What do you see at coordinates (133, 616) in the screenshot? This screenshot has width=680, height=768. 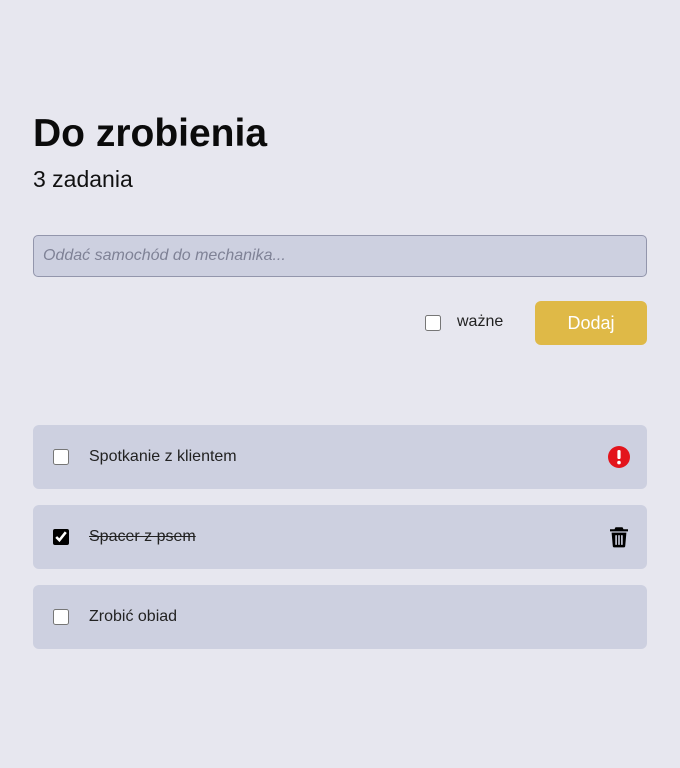 I see `task-label: Zrobić obiad` at bounding box center [133, 616].